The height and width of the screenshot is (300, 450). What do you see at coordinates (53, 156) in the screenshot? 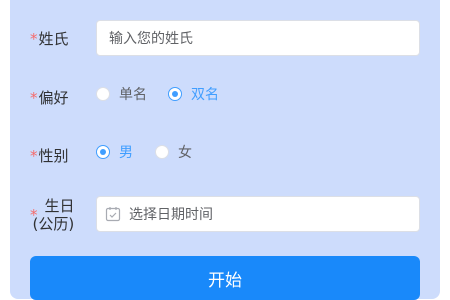
I see `gender-label-text: 性别` at bounding box center [53, 156].